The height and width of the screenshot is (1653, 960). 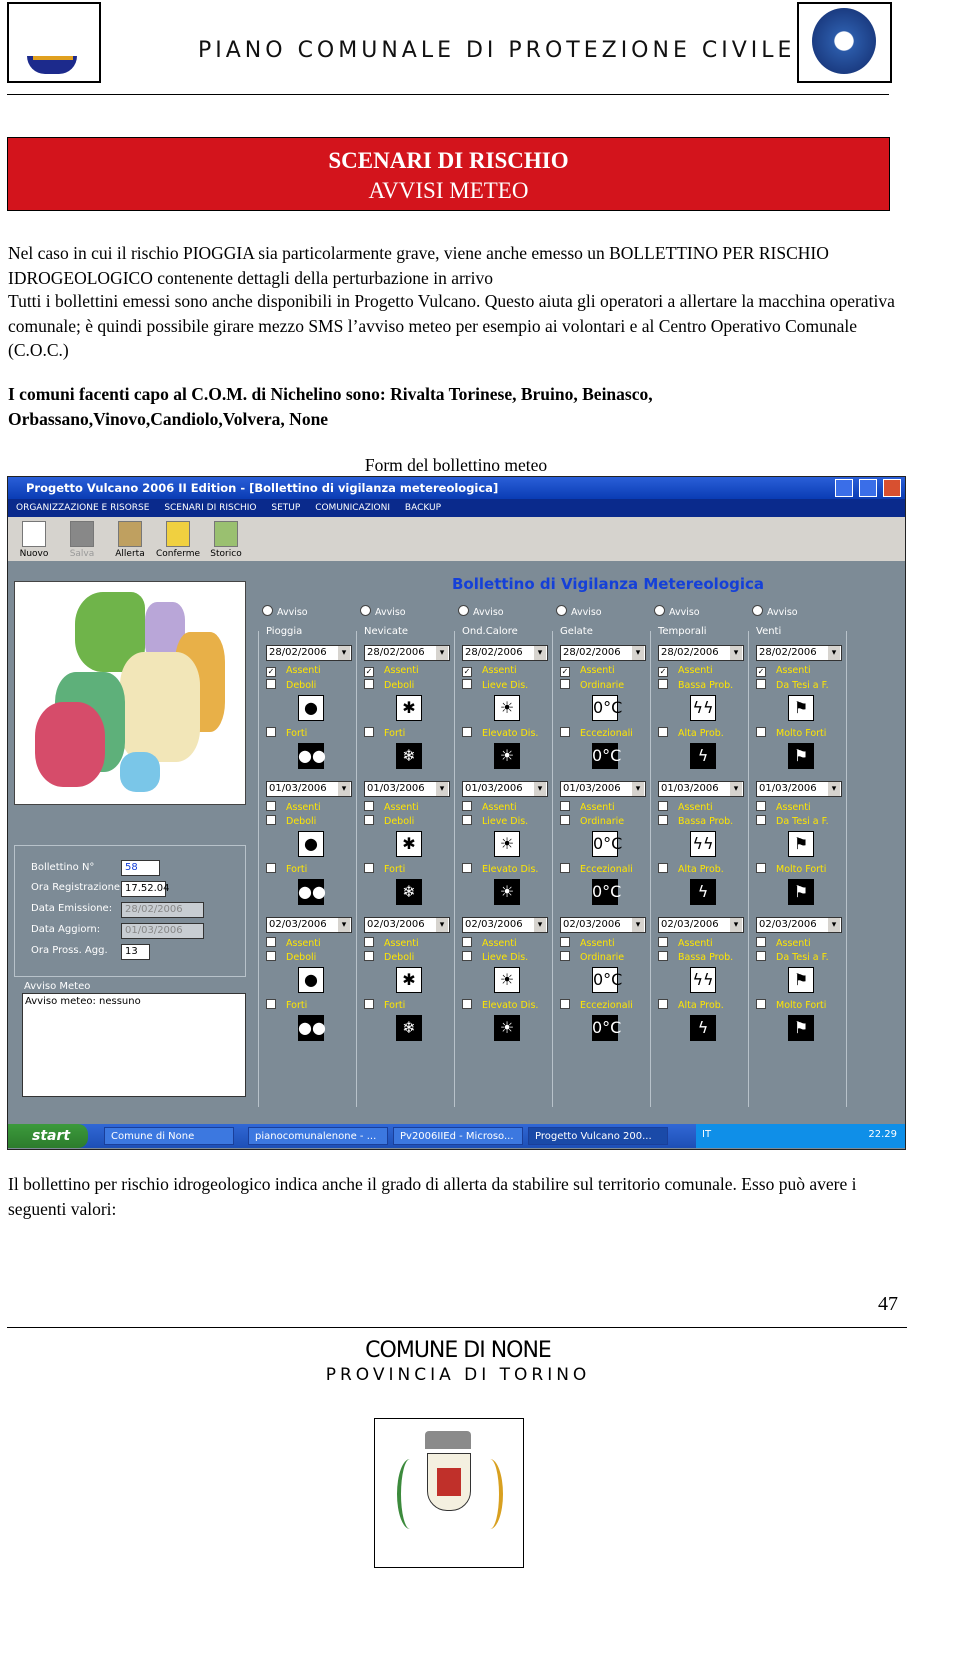 I want to click on bollettino-field: 58, so click(x=140, y=868).